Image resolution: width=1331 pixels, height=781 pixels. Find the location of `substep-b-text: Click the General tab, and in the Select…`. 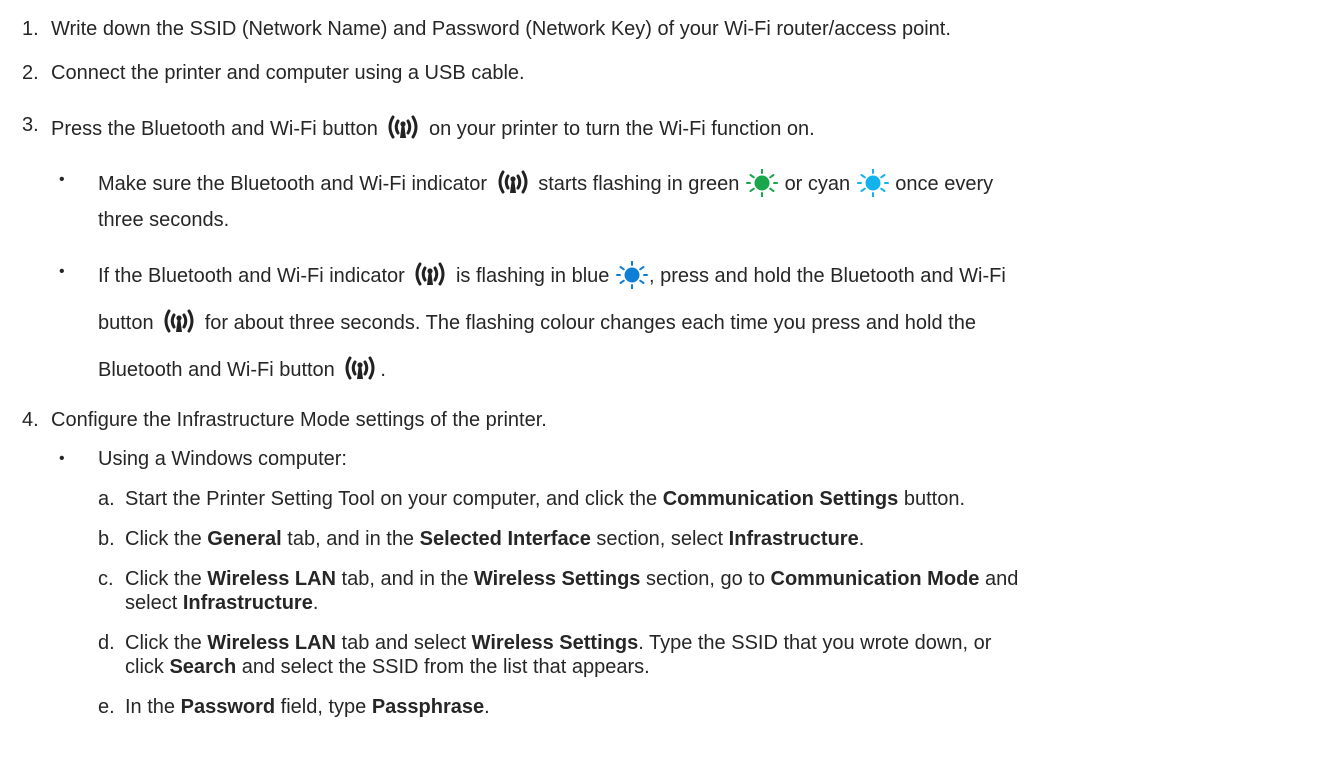

substep-b-text: Click the General tab, and in the Select… is located at coordinates (494, 539).